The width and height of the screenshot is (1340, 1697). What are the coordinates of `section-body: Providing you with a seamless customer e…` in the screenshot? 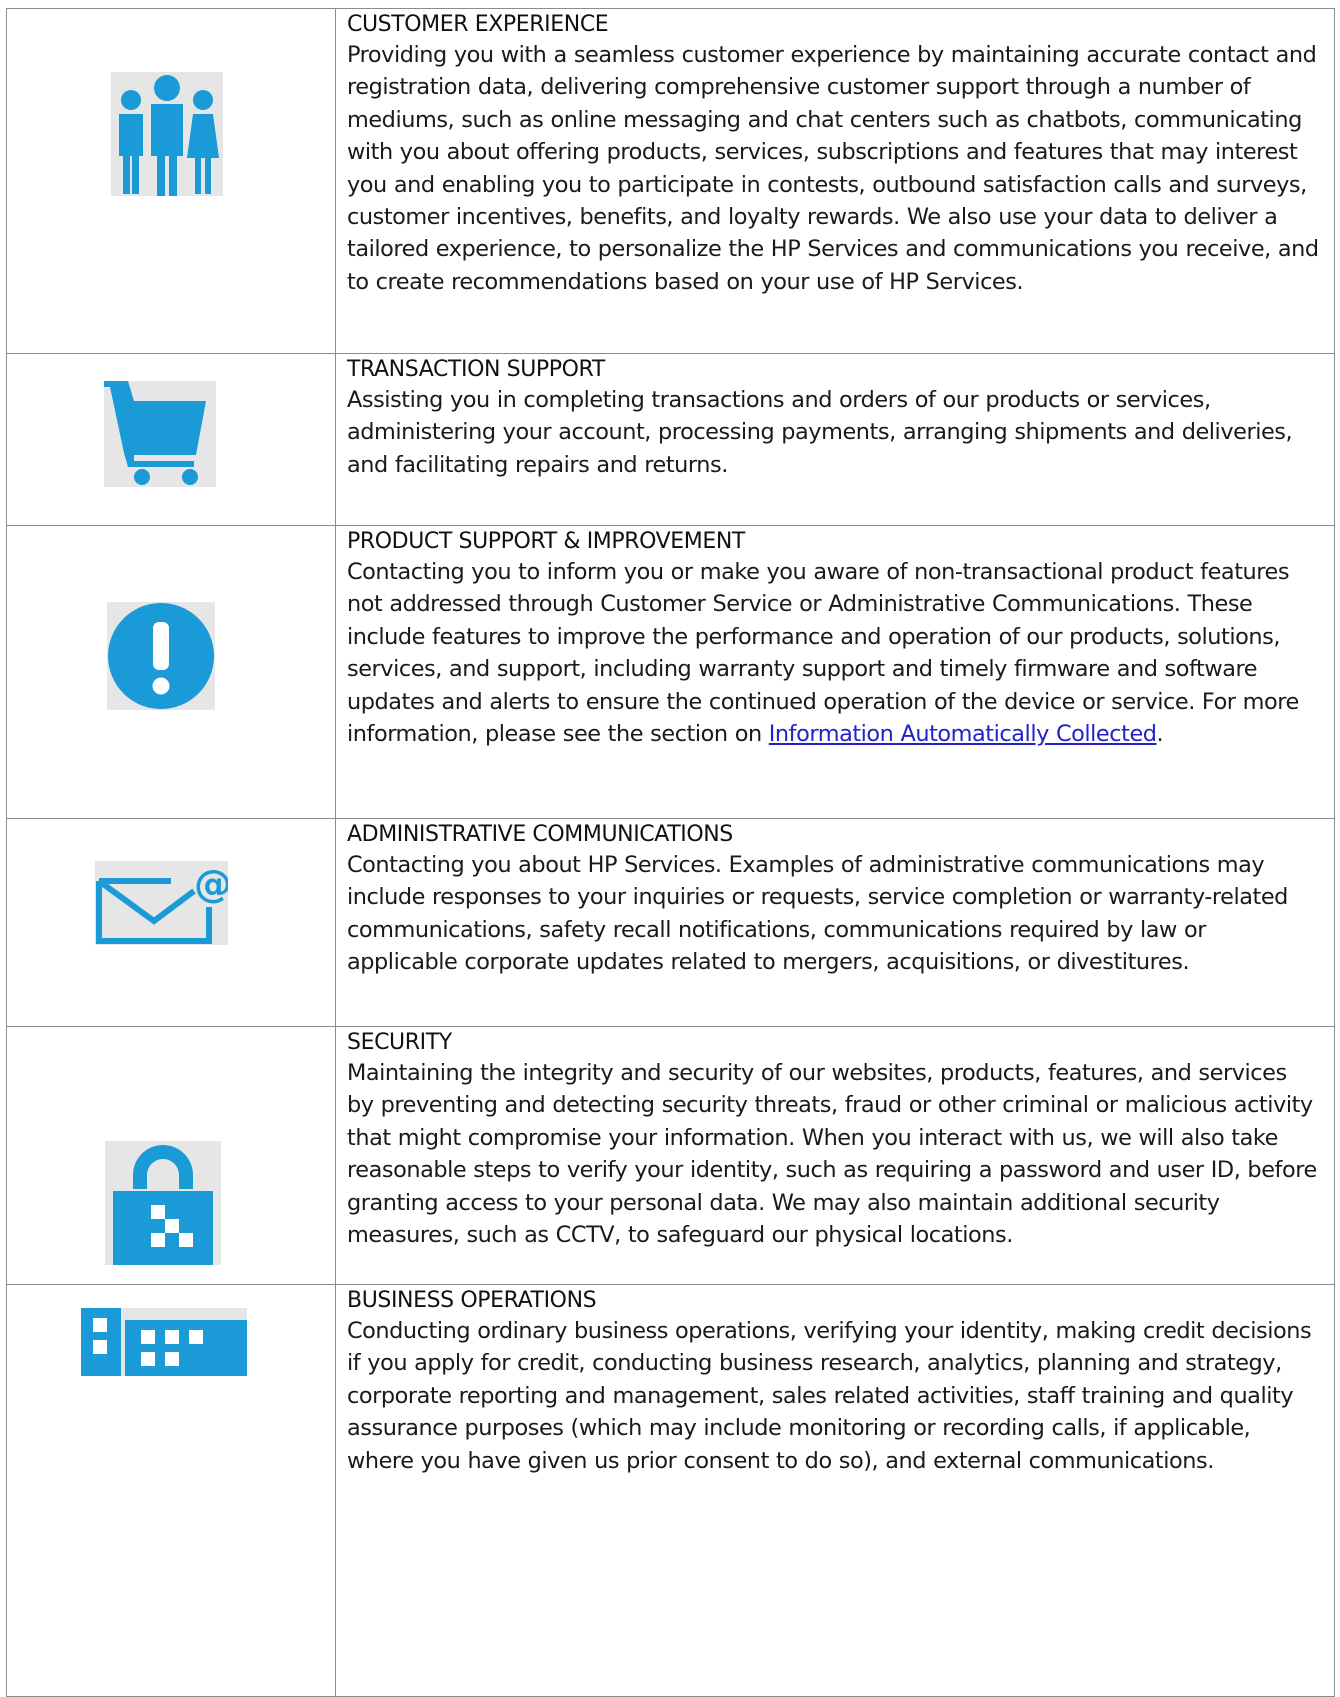 It's located at (833, 168).